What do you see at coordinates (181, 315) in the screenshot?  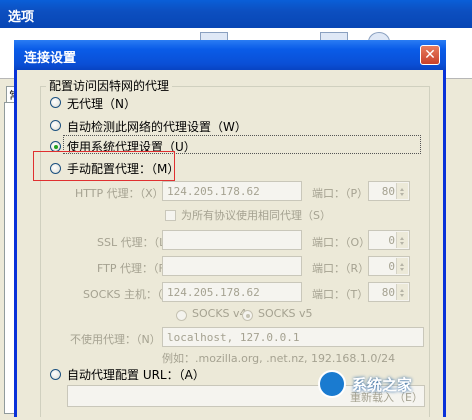 I see `socks-v4-radio` at bounding box center [181, 315].